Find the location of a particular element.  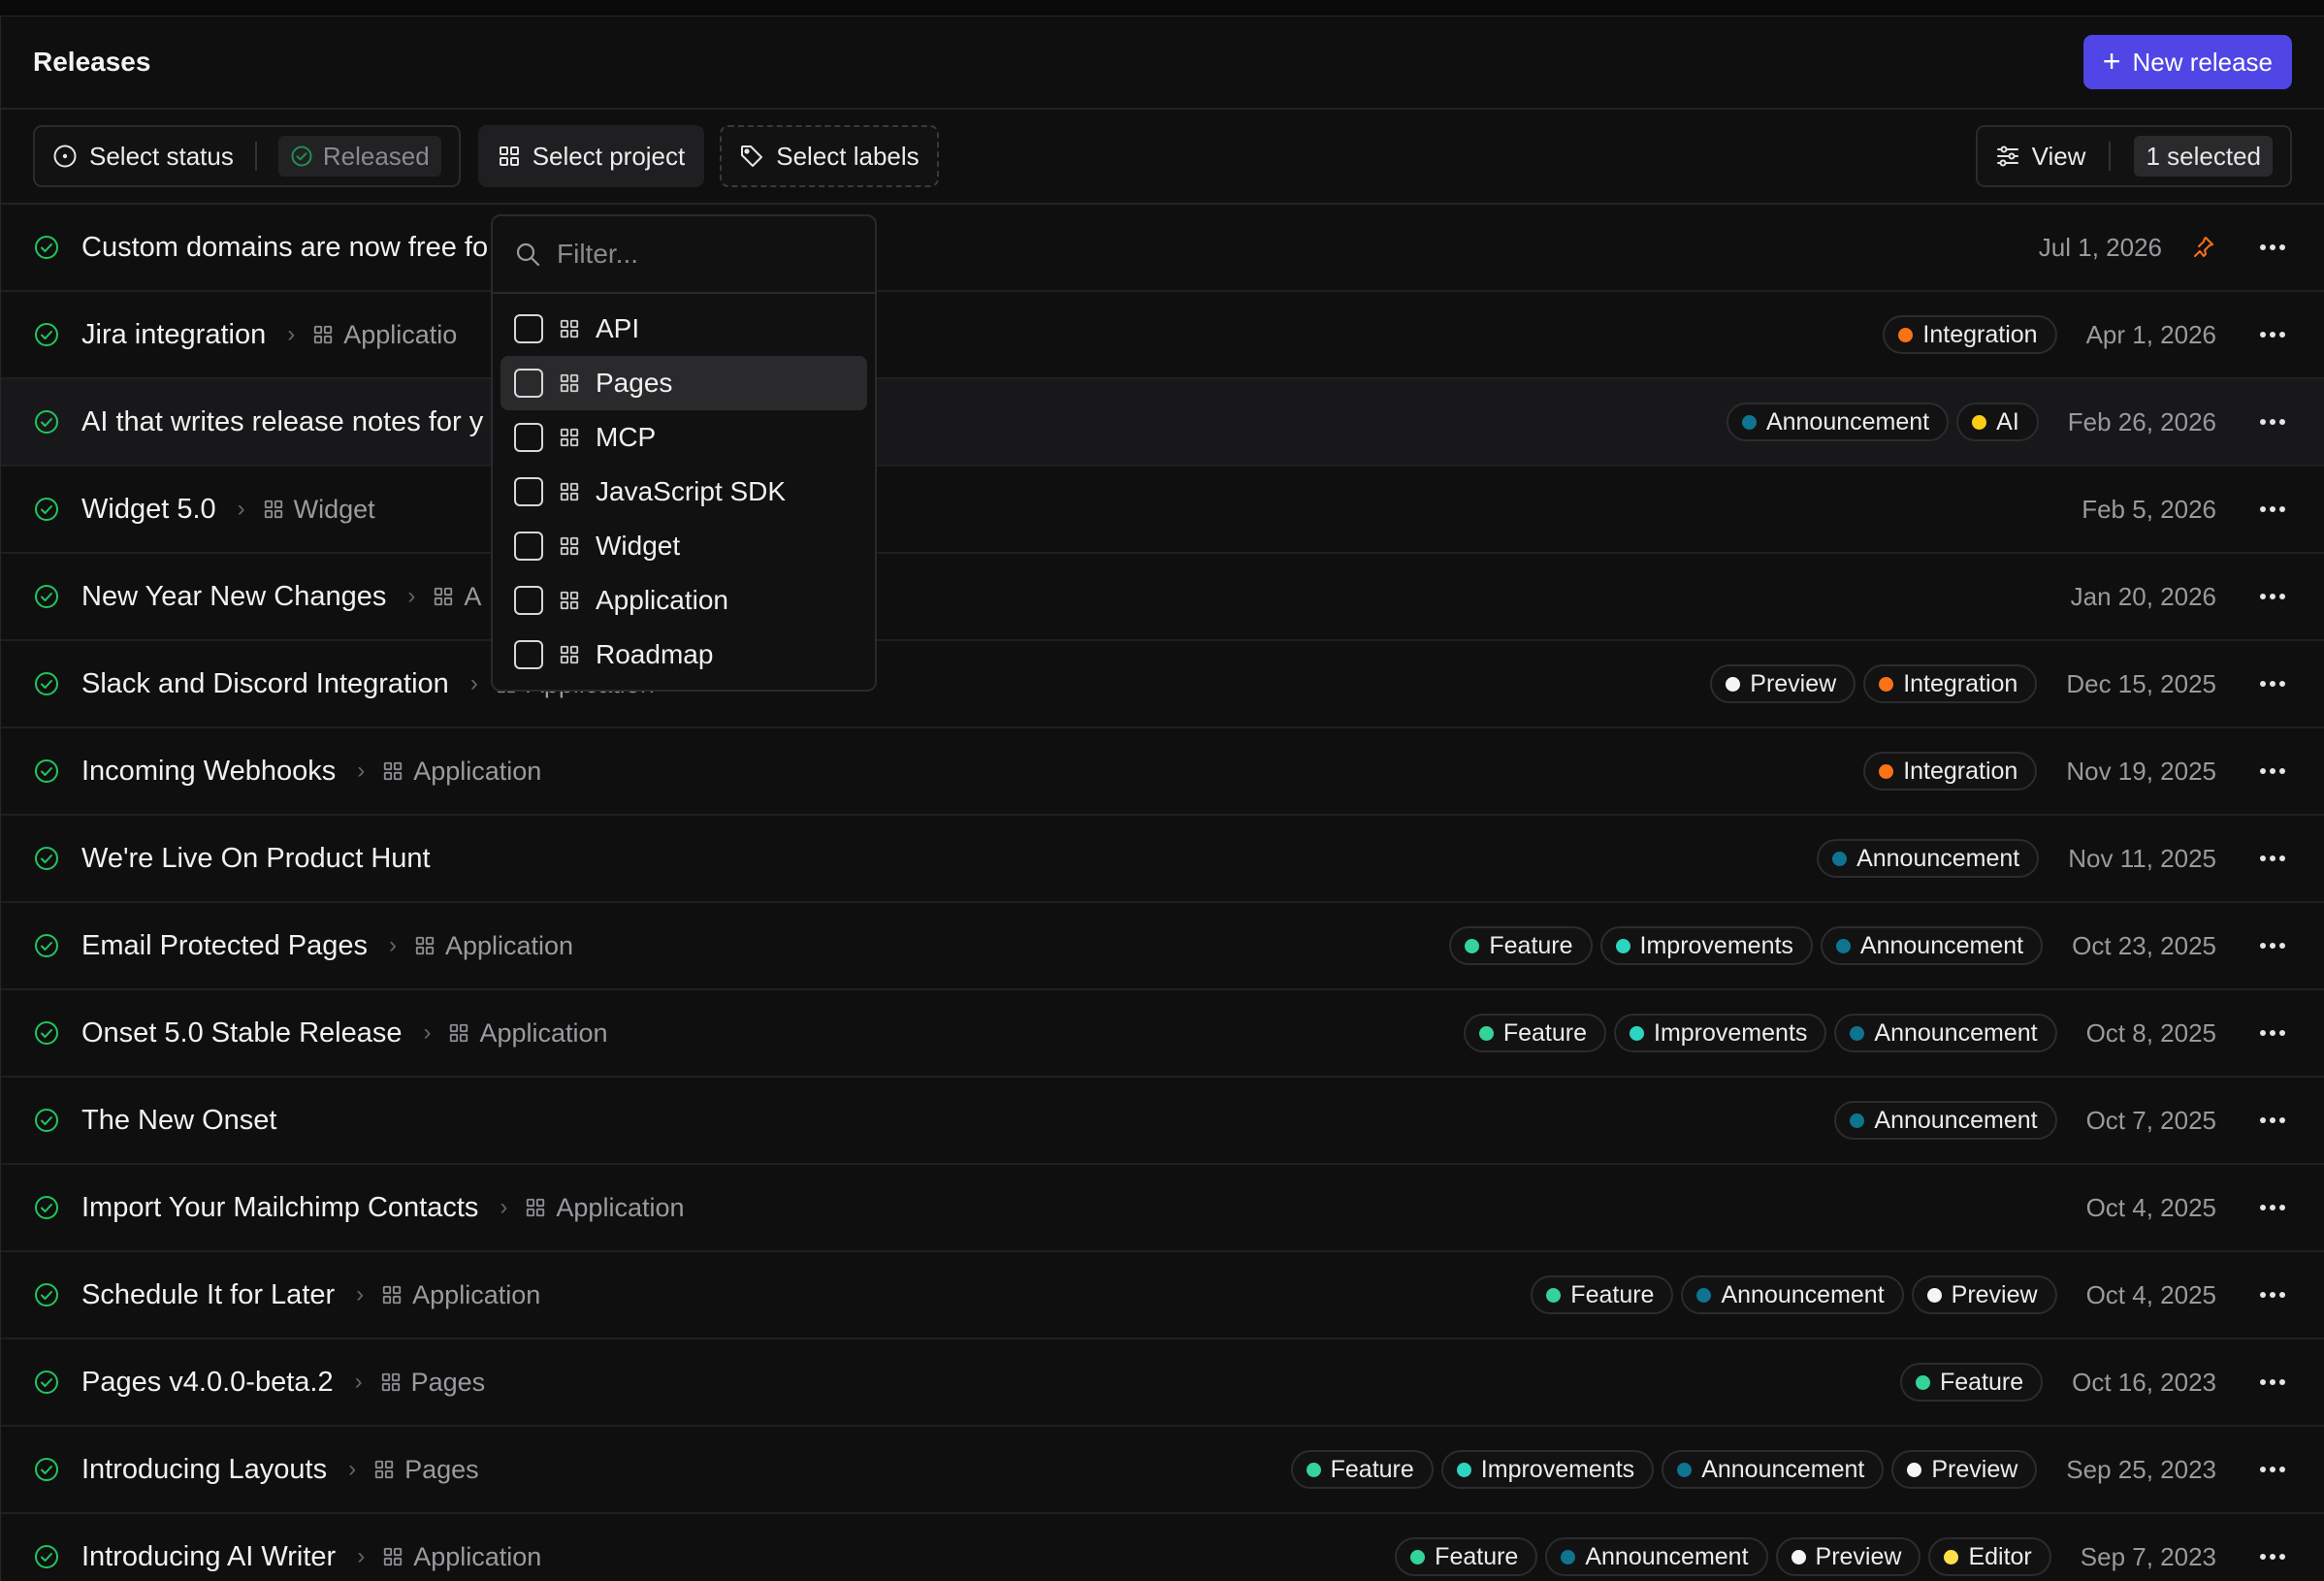

dropdown-item: API is located at coordinates (683, 329).